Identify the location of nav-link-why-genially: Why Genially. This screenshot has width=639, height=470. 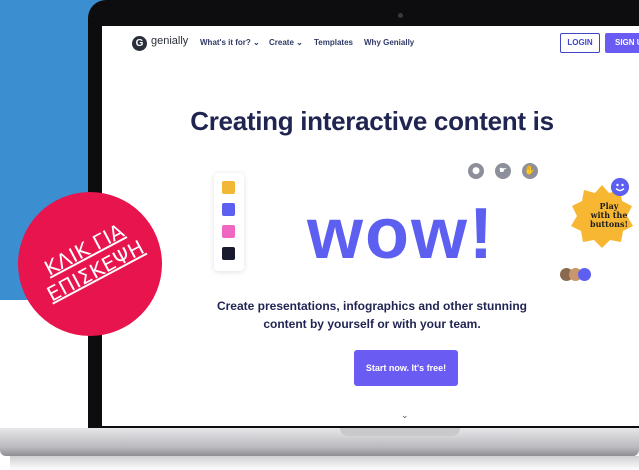
(389, 42).